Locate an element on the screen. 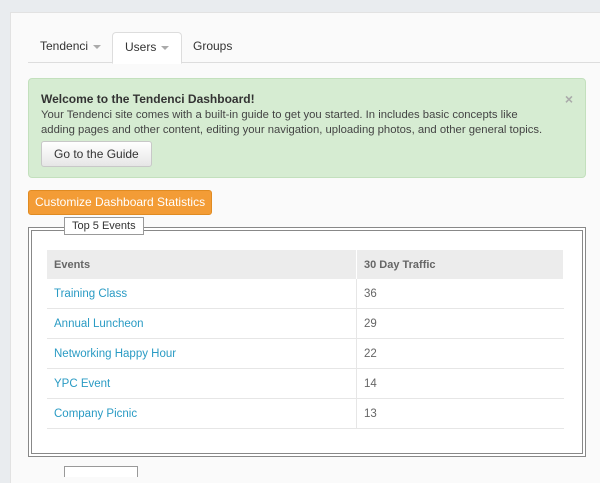 The image size is (600, 483). tab-users: Users is located at coordinates (147, 48).